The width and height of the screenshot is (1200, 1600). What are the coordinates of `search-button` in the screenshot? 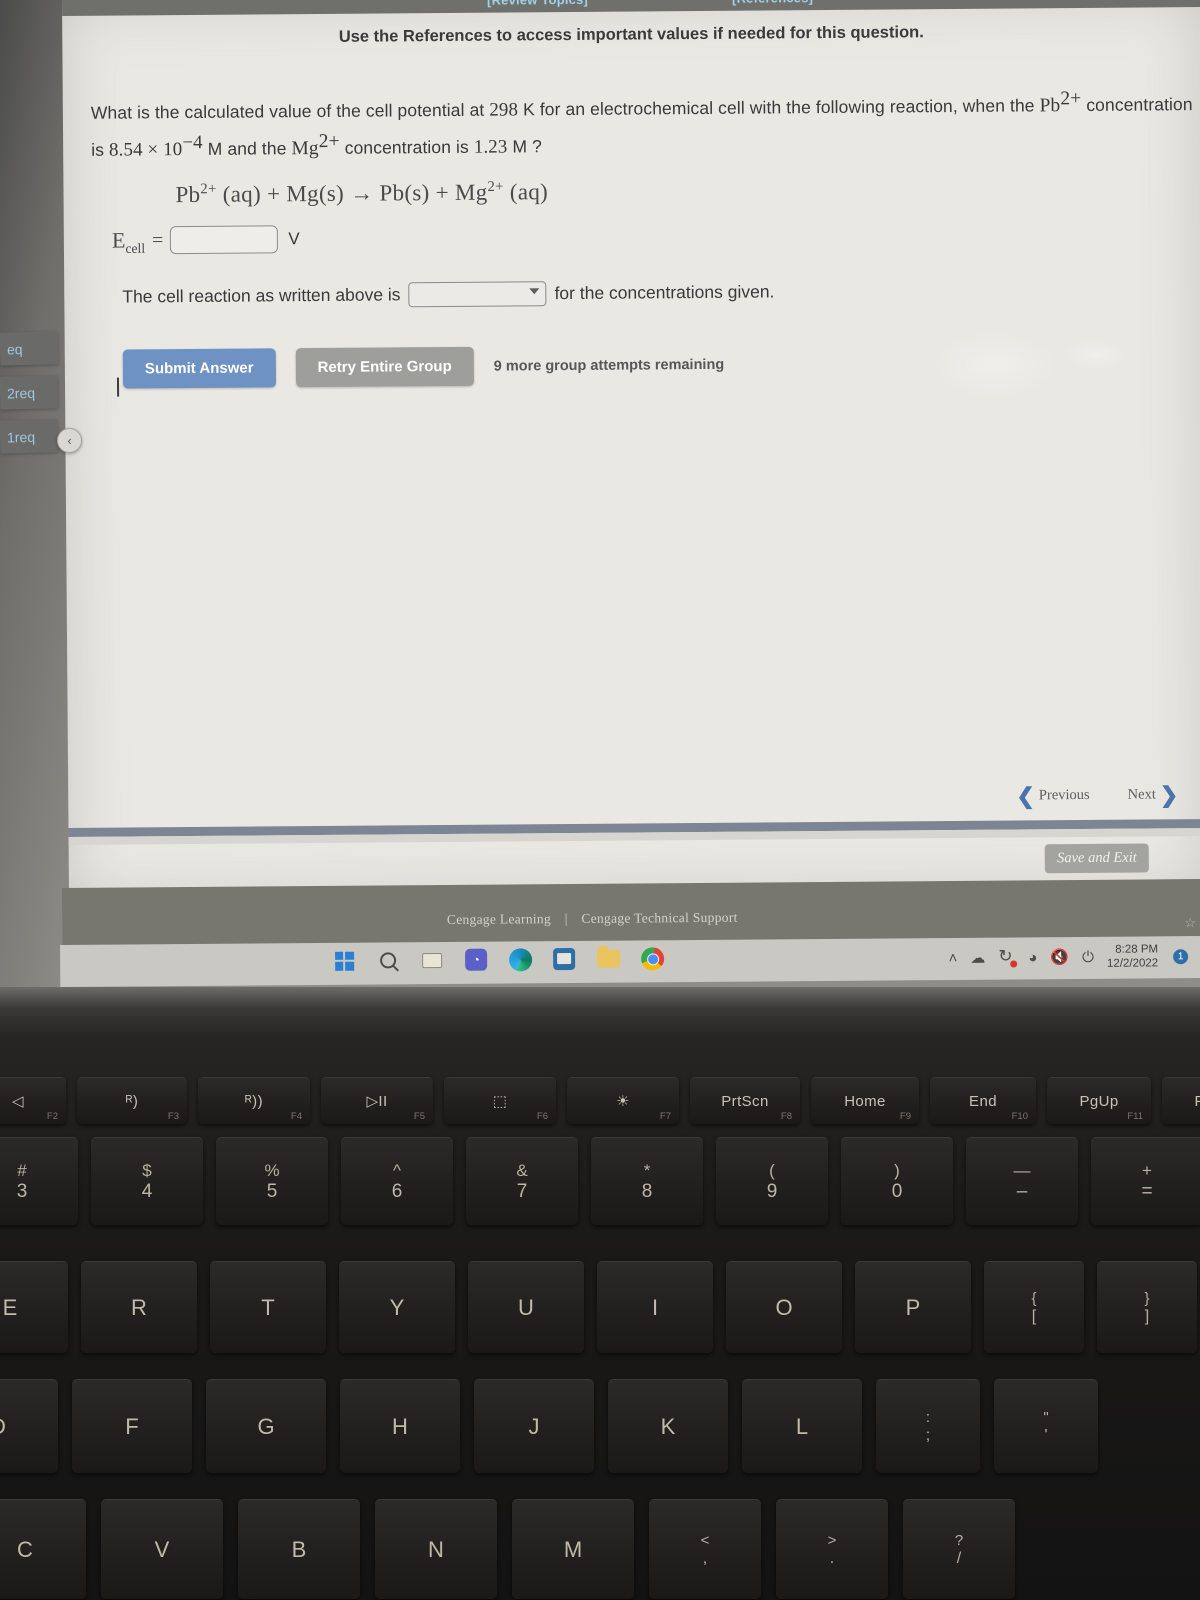 It's located at (388, 960).